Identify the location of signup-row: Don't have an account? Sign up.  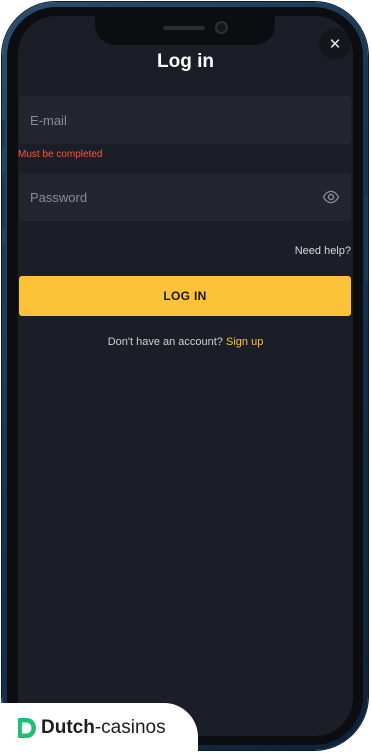
(185, 342).